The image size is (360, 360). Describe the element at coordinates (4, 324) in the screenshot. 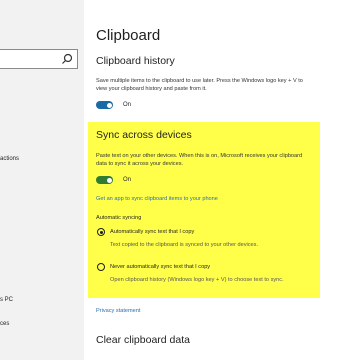

I see `sidebar-item-devices: ces` at that location.